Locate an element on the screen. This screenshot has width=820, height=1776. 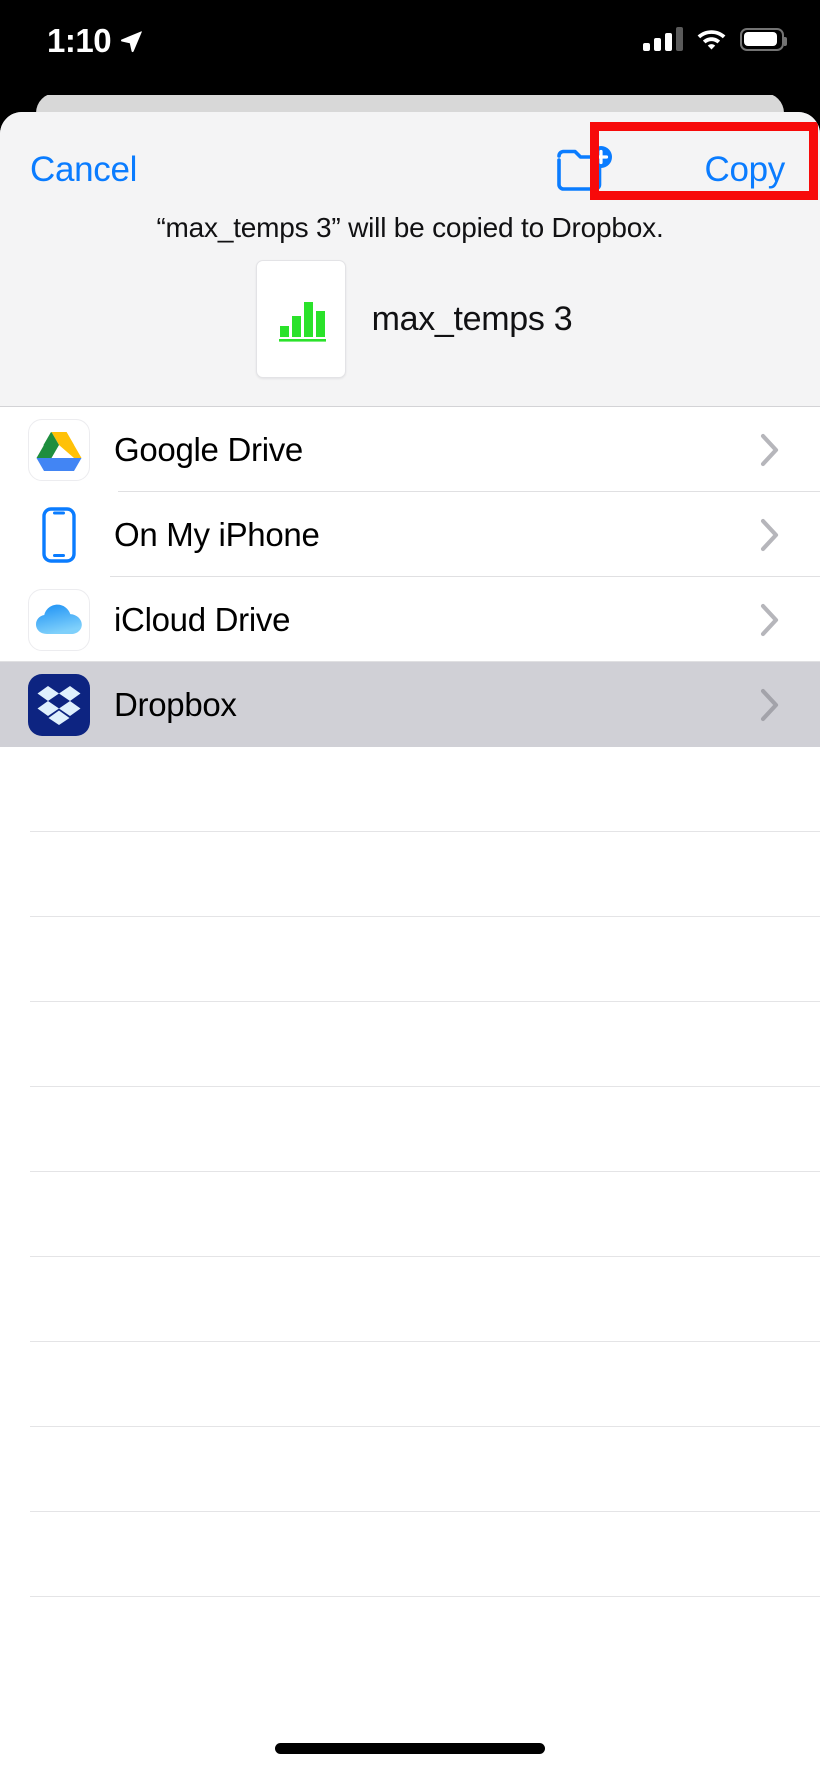
location-label: Dropbox is located at coordinates (175, 704).